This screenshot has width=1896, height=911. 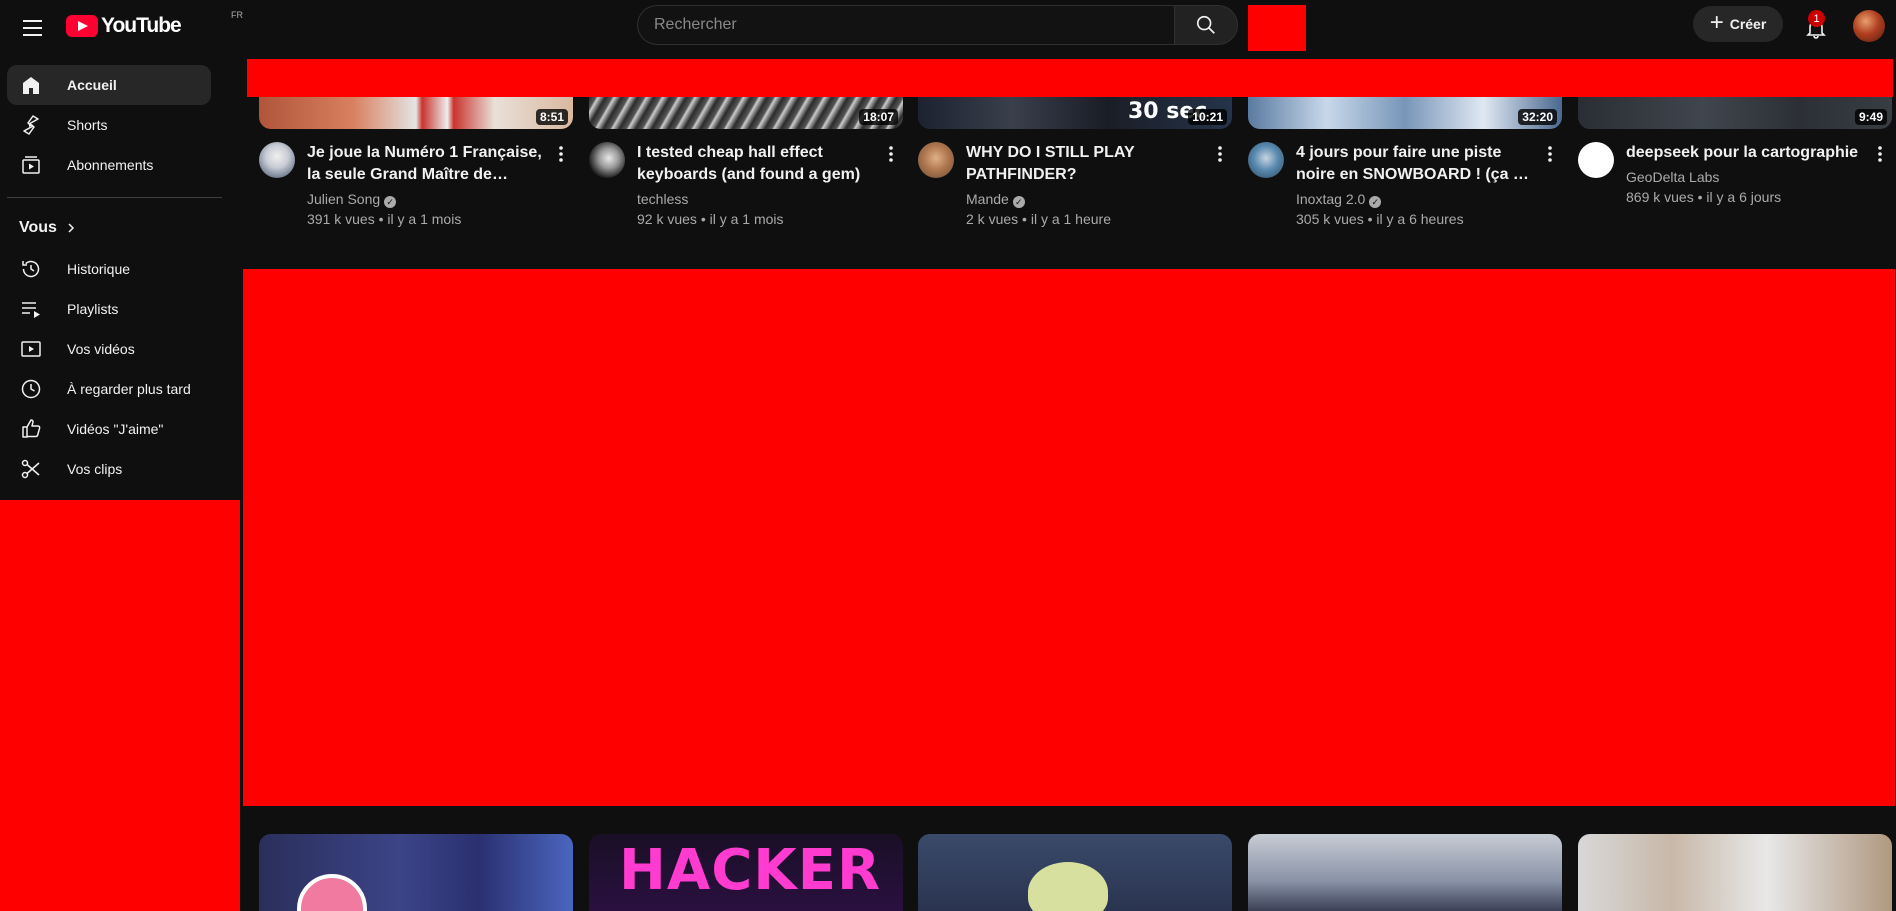 What do you see at coordinates (31, 429) in the screenshot?
I see `liked-videos-icon` at bounding box center [31, 429].